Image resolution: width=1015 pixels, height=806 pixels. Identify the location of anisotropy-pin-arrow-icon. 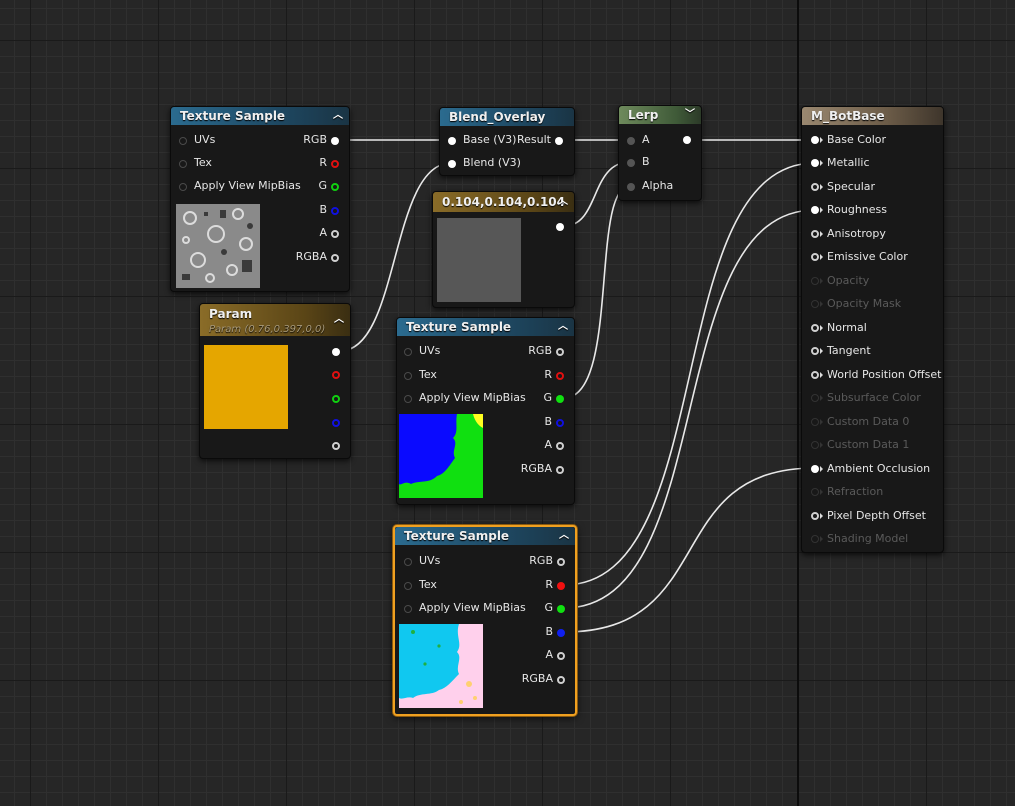
(821, 234).